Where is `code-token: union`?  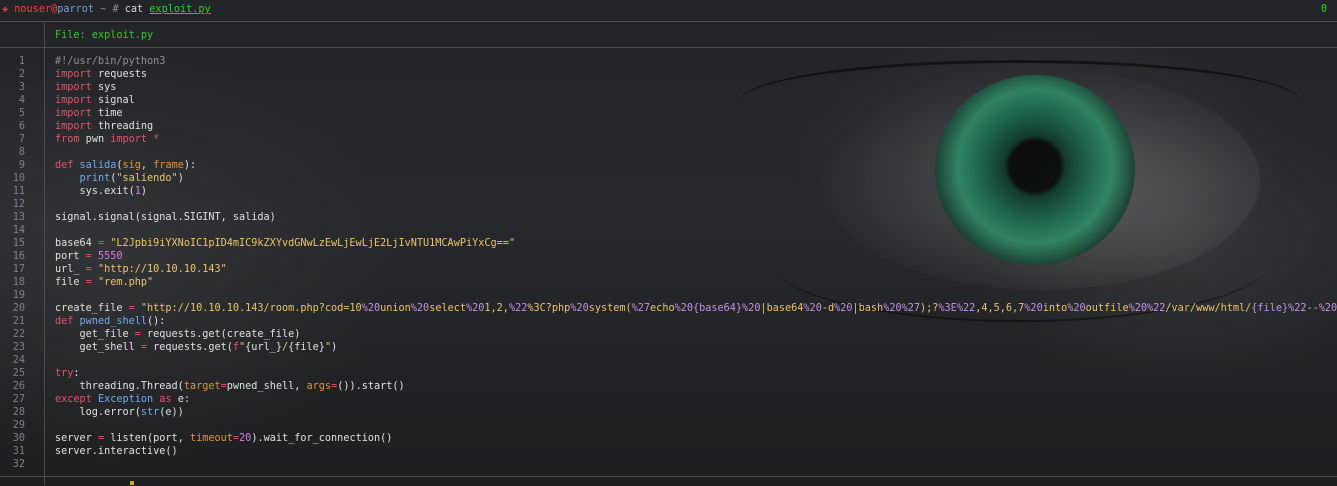 code-token: union is located at coordinates (395, 308).